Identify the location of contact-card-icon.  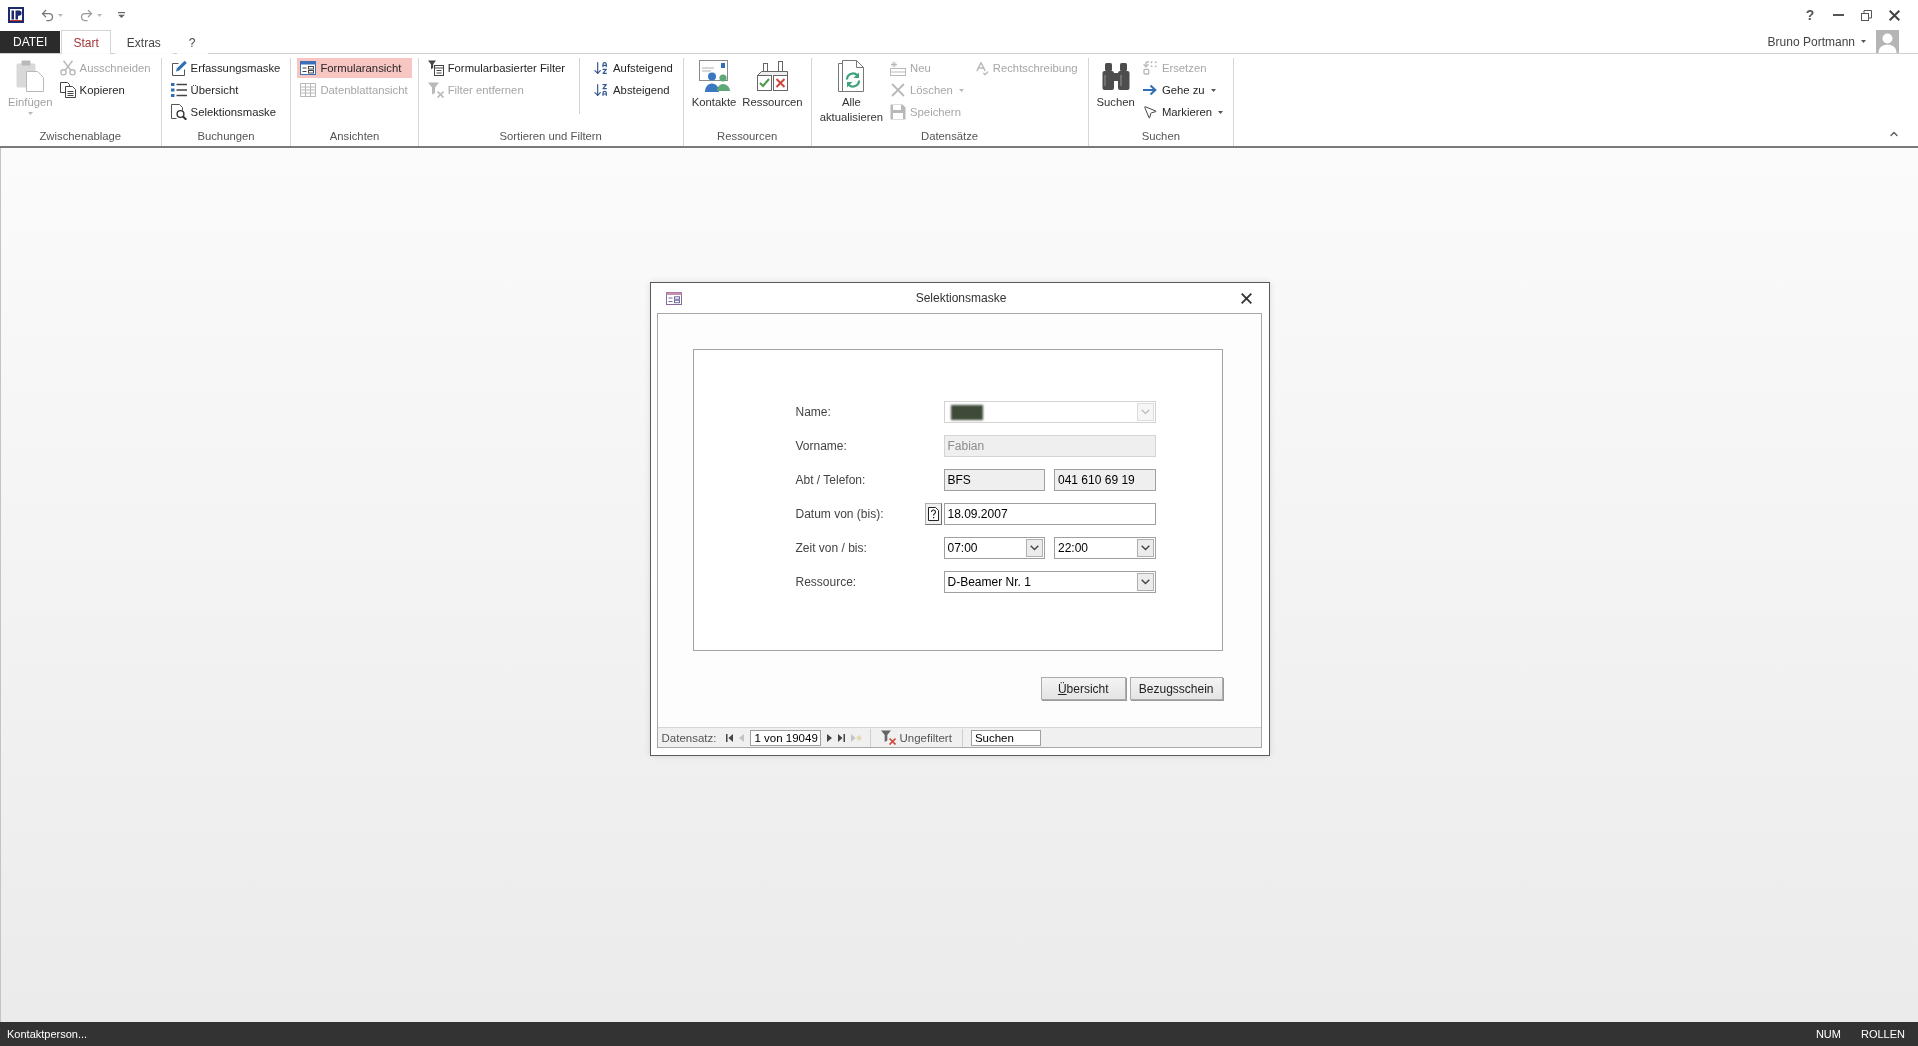
(714, 76).